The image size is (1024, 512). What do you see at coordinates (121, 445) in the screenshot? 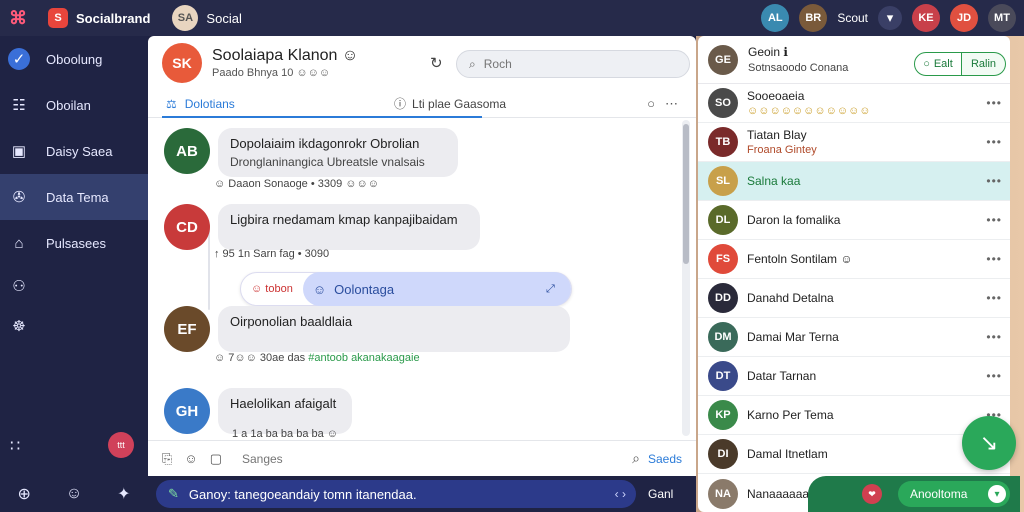
I see `notification-badge: ttt` at bounding box center [121, 445].